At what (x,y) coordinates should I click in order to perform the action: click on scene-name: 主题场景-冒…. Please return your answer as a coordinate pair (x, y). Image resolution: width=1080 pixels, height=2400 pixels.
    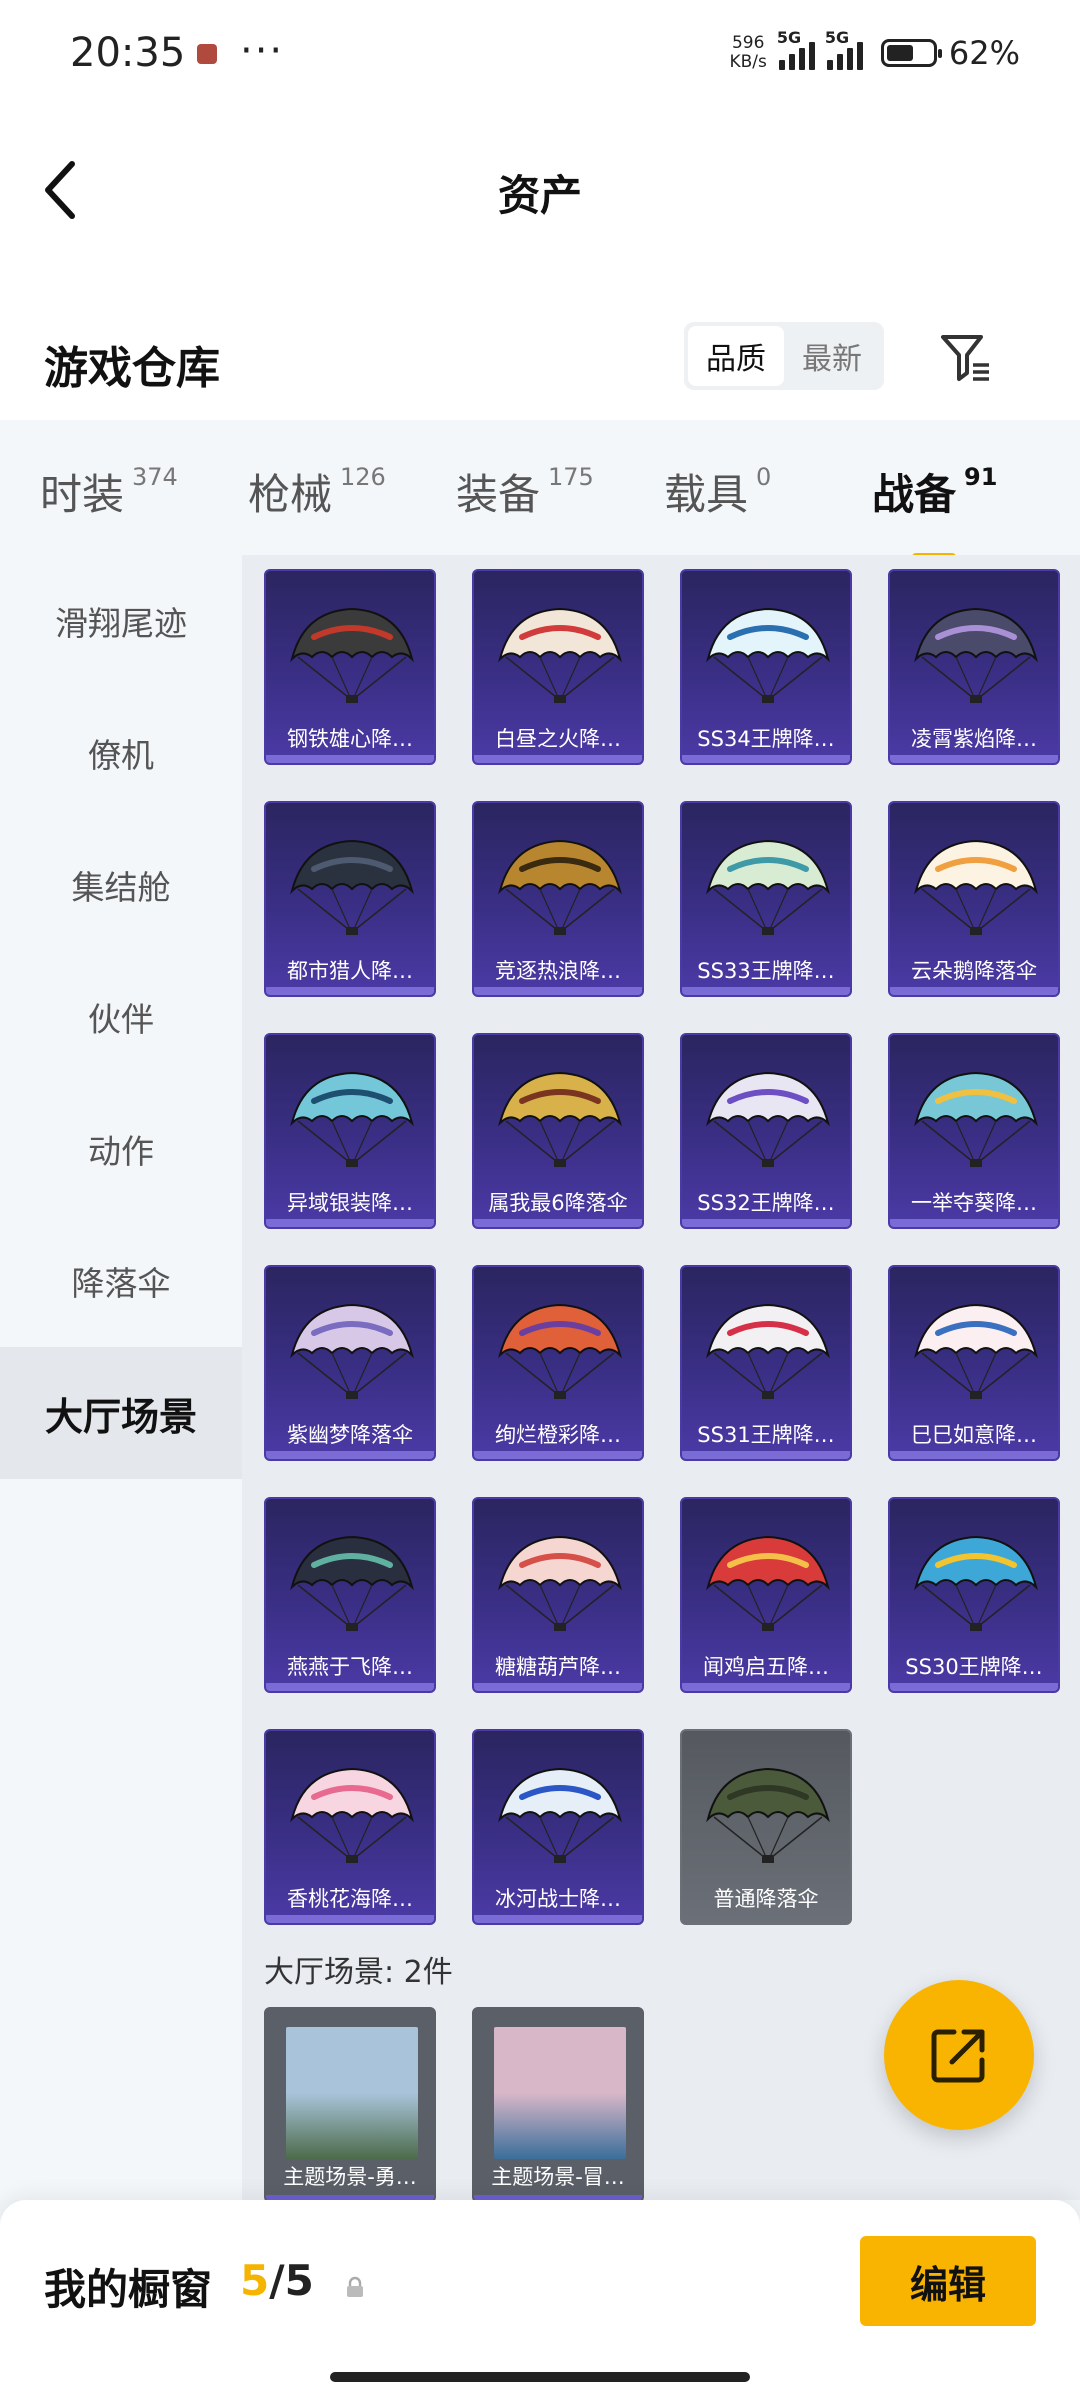
    Looking at the image, I should click on (558, 2177).